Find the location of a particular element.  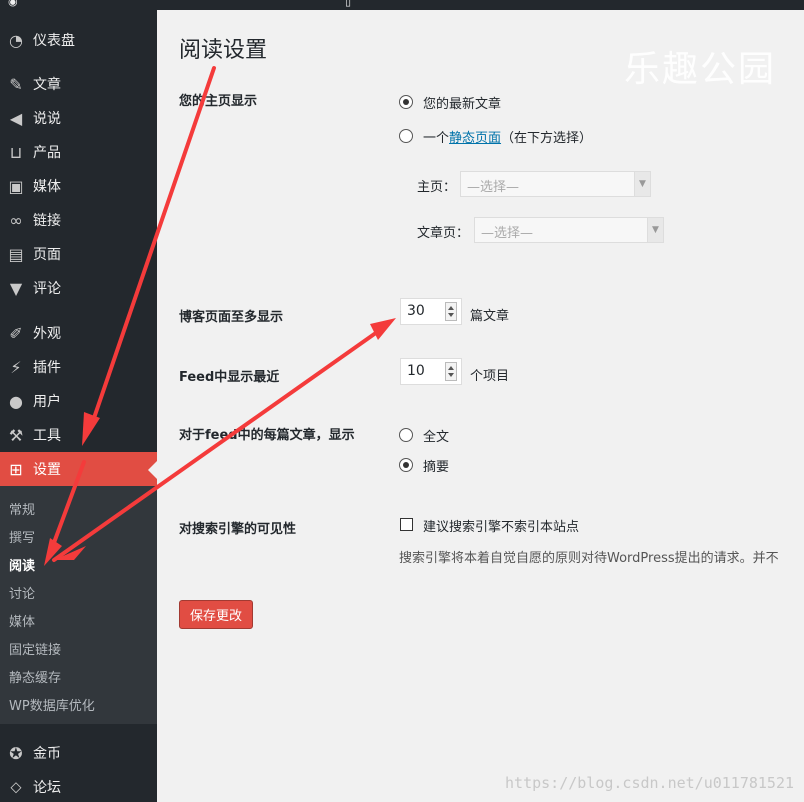

brush-icon: ✐ is located at coordinates (16, 333).